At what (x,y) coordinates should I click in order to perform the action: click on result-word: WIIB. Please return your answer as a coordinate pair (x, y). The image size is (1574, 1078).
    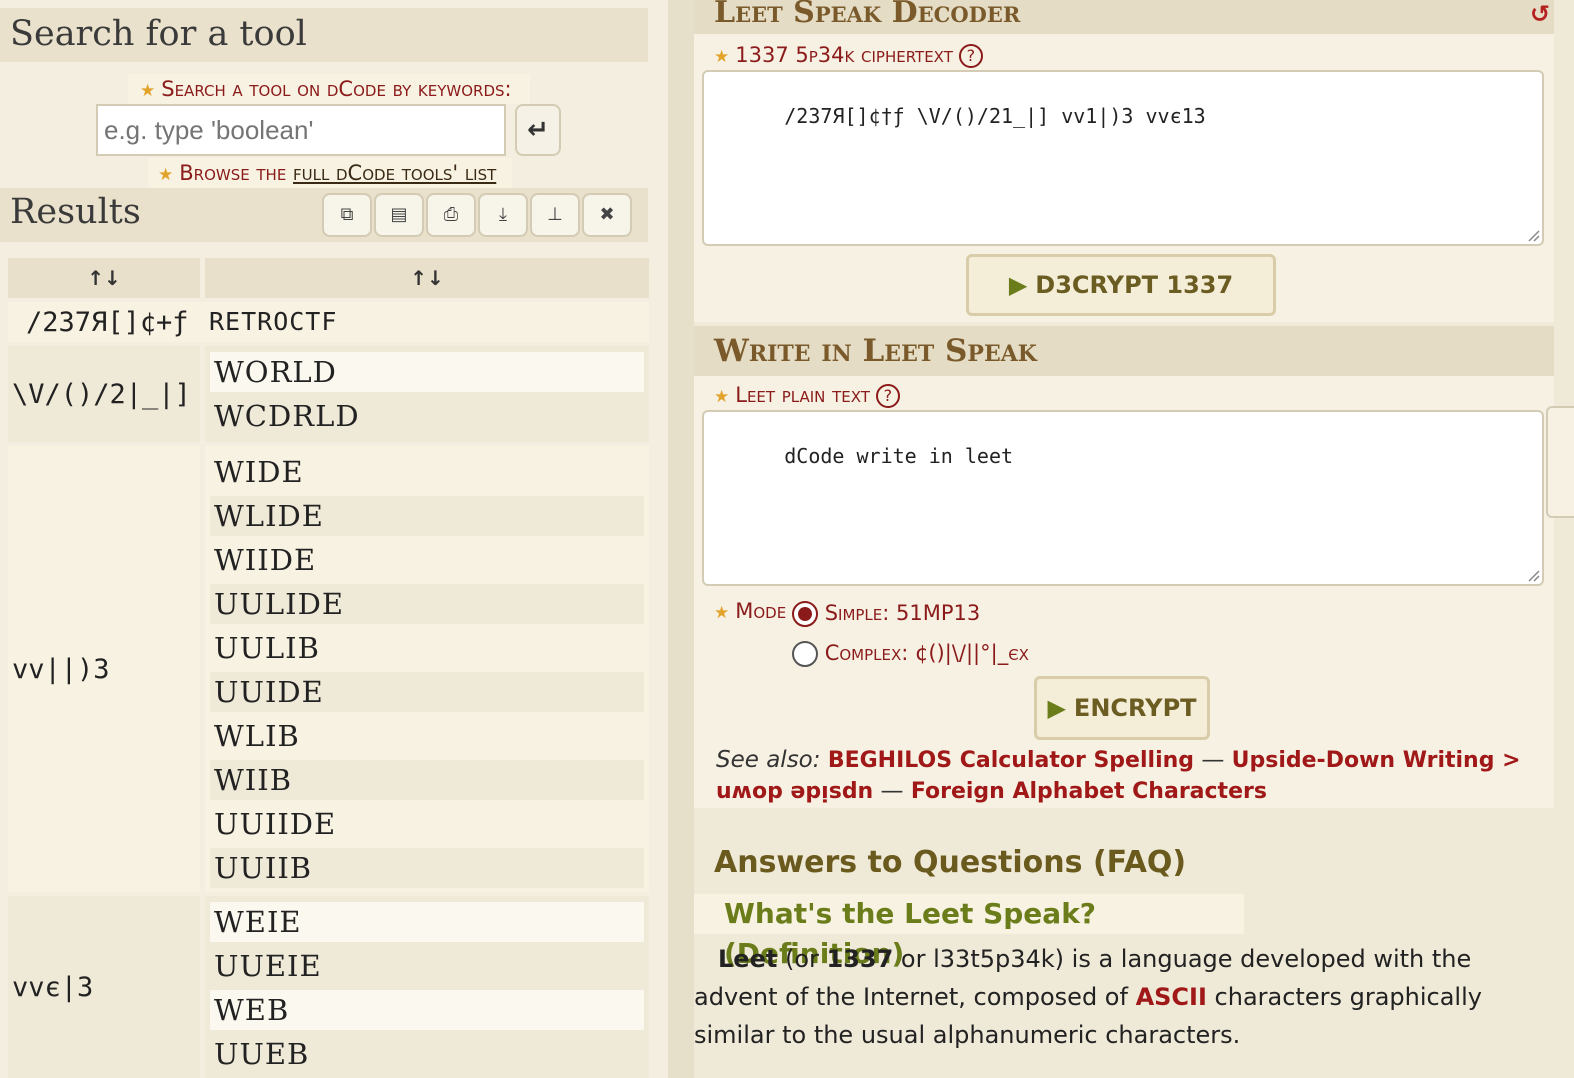
    Looking at the image, I should click on (427, 780).